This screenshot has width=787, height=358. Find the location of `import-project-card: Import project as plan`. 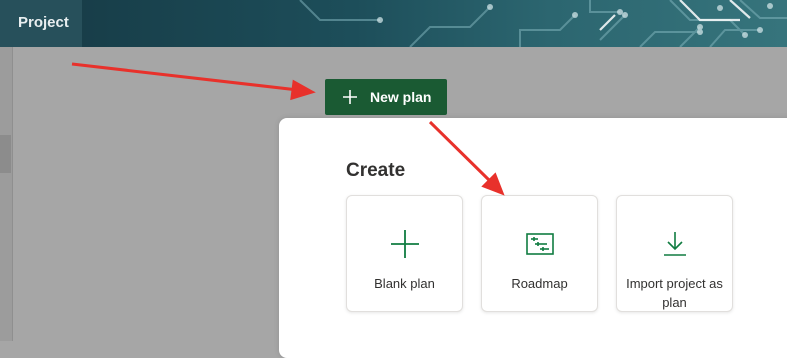

import-project-card: Import project as plan is located at coordinates (674, 253).